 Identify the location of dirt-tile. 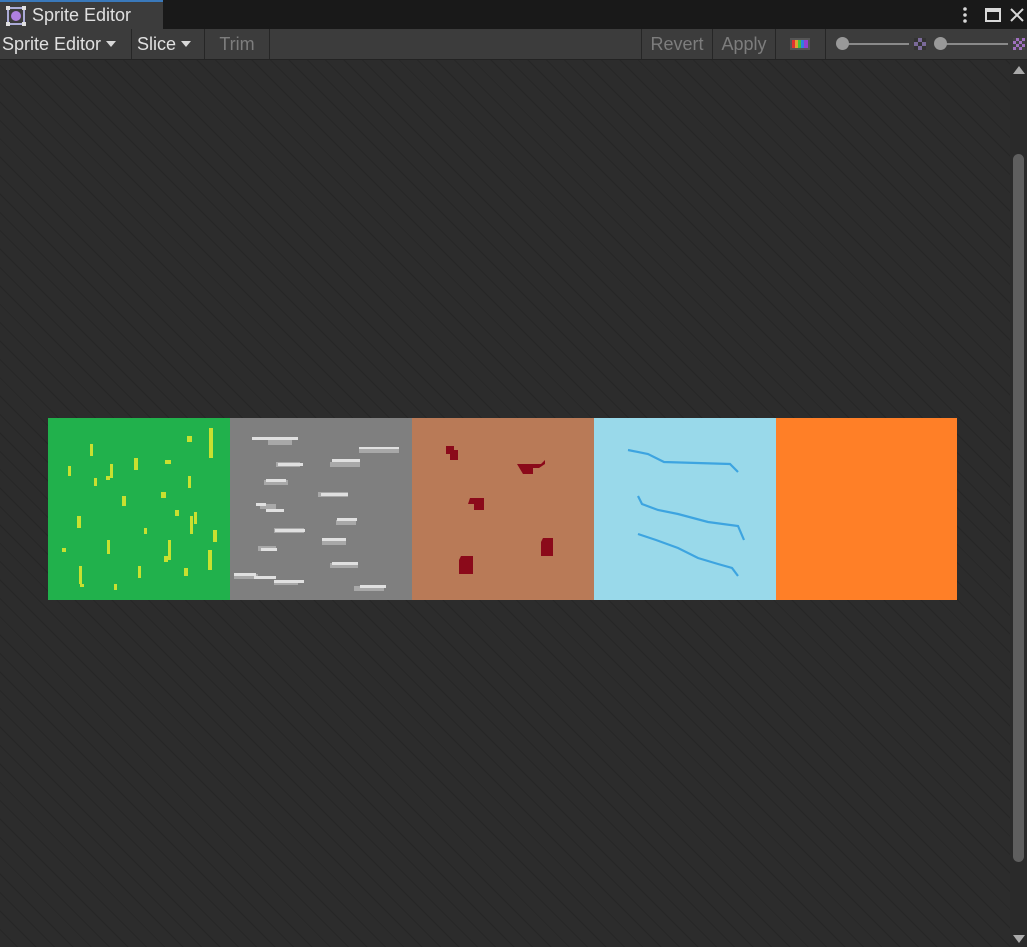
(503, 509).